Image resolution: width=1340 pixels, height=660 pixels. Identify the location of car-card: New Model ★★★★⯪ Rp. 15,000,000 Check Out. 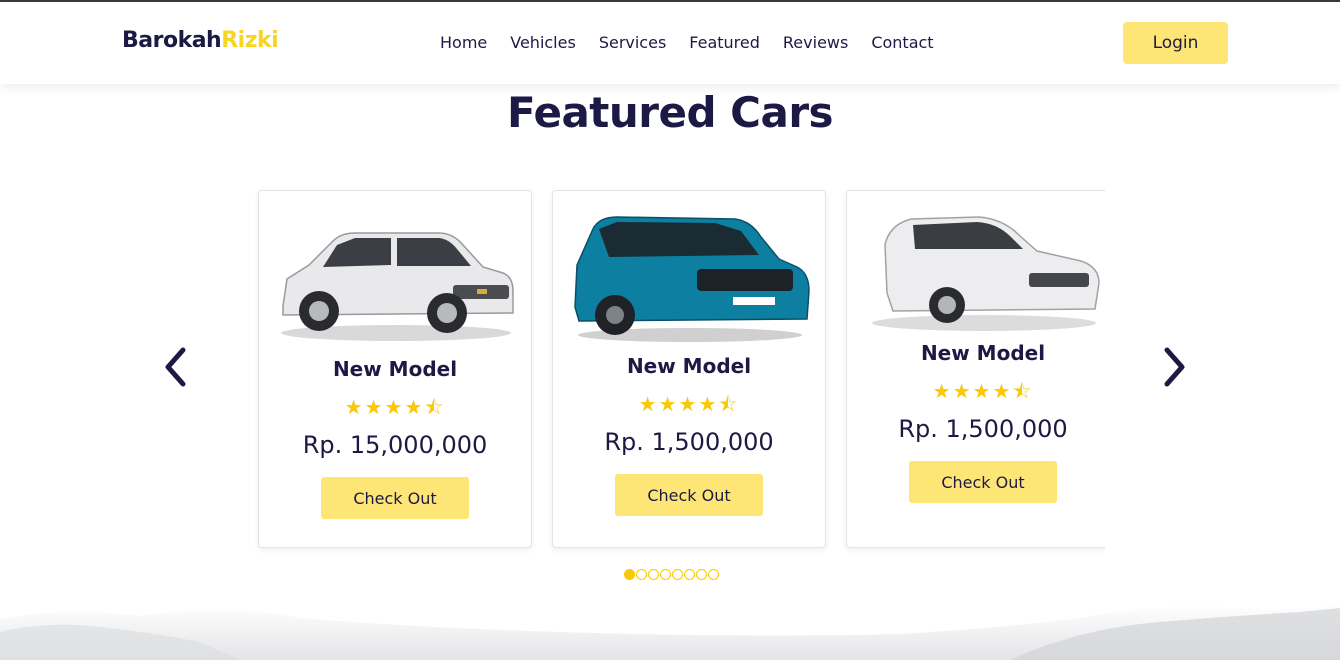
(395, 369).